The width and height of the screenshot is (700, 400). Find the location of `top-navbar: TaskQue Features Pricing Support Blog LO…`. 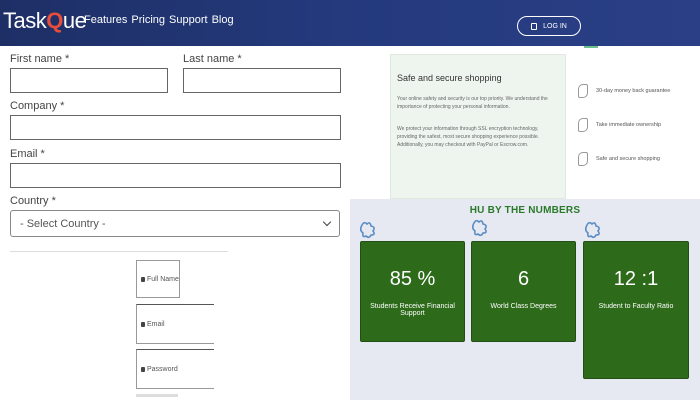

top-navbar: TaskQue Features Pricing Support Blog LO… is located at coordinates (350, 23).